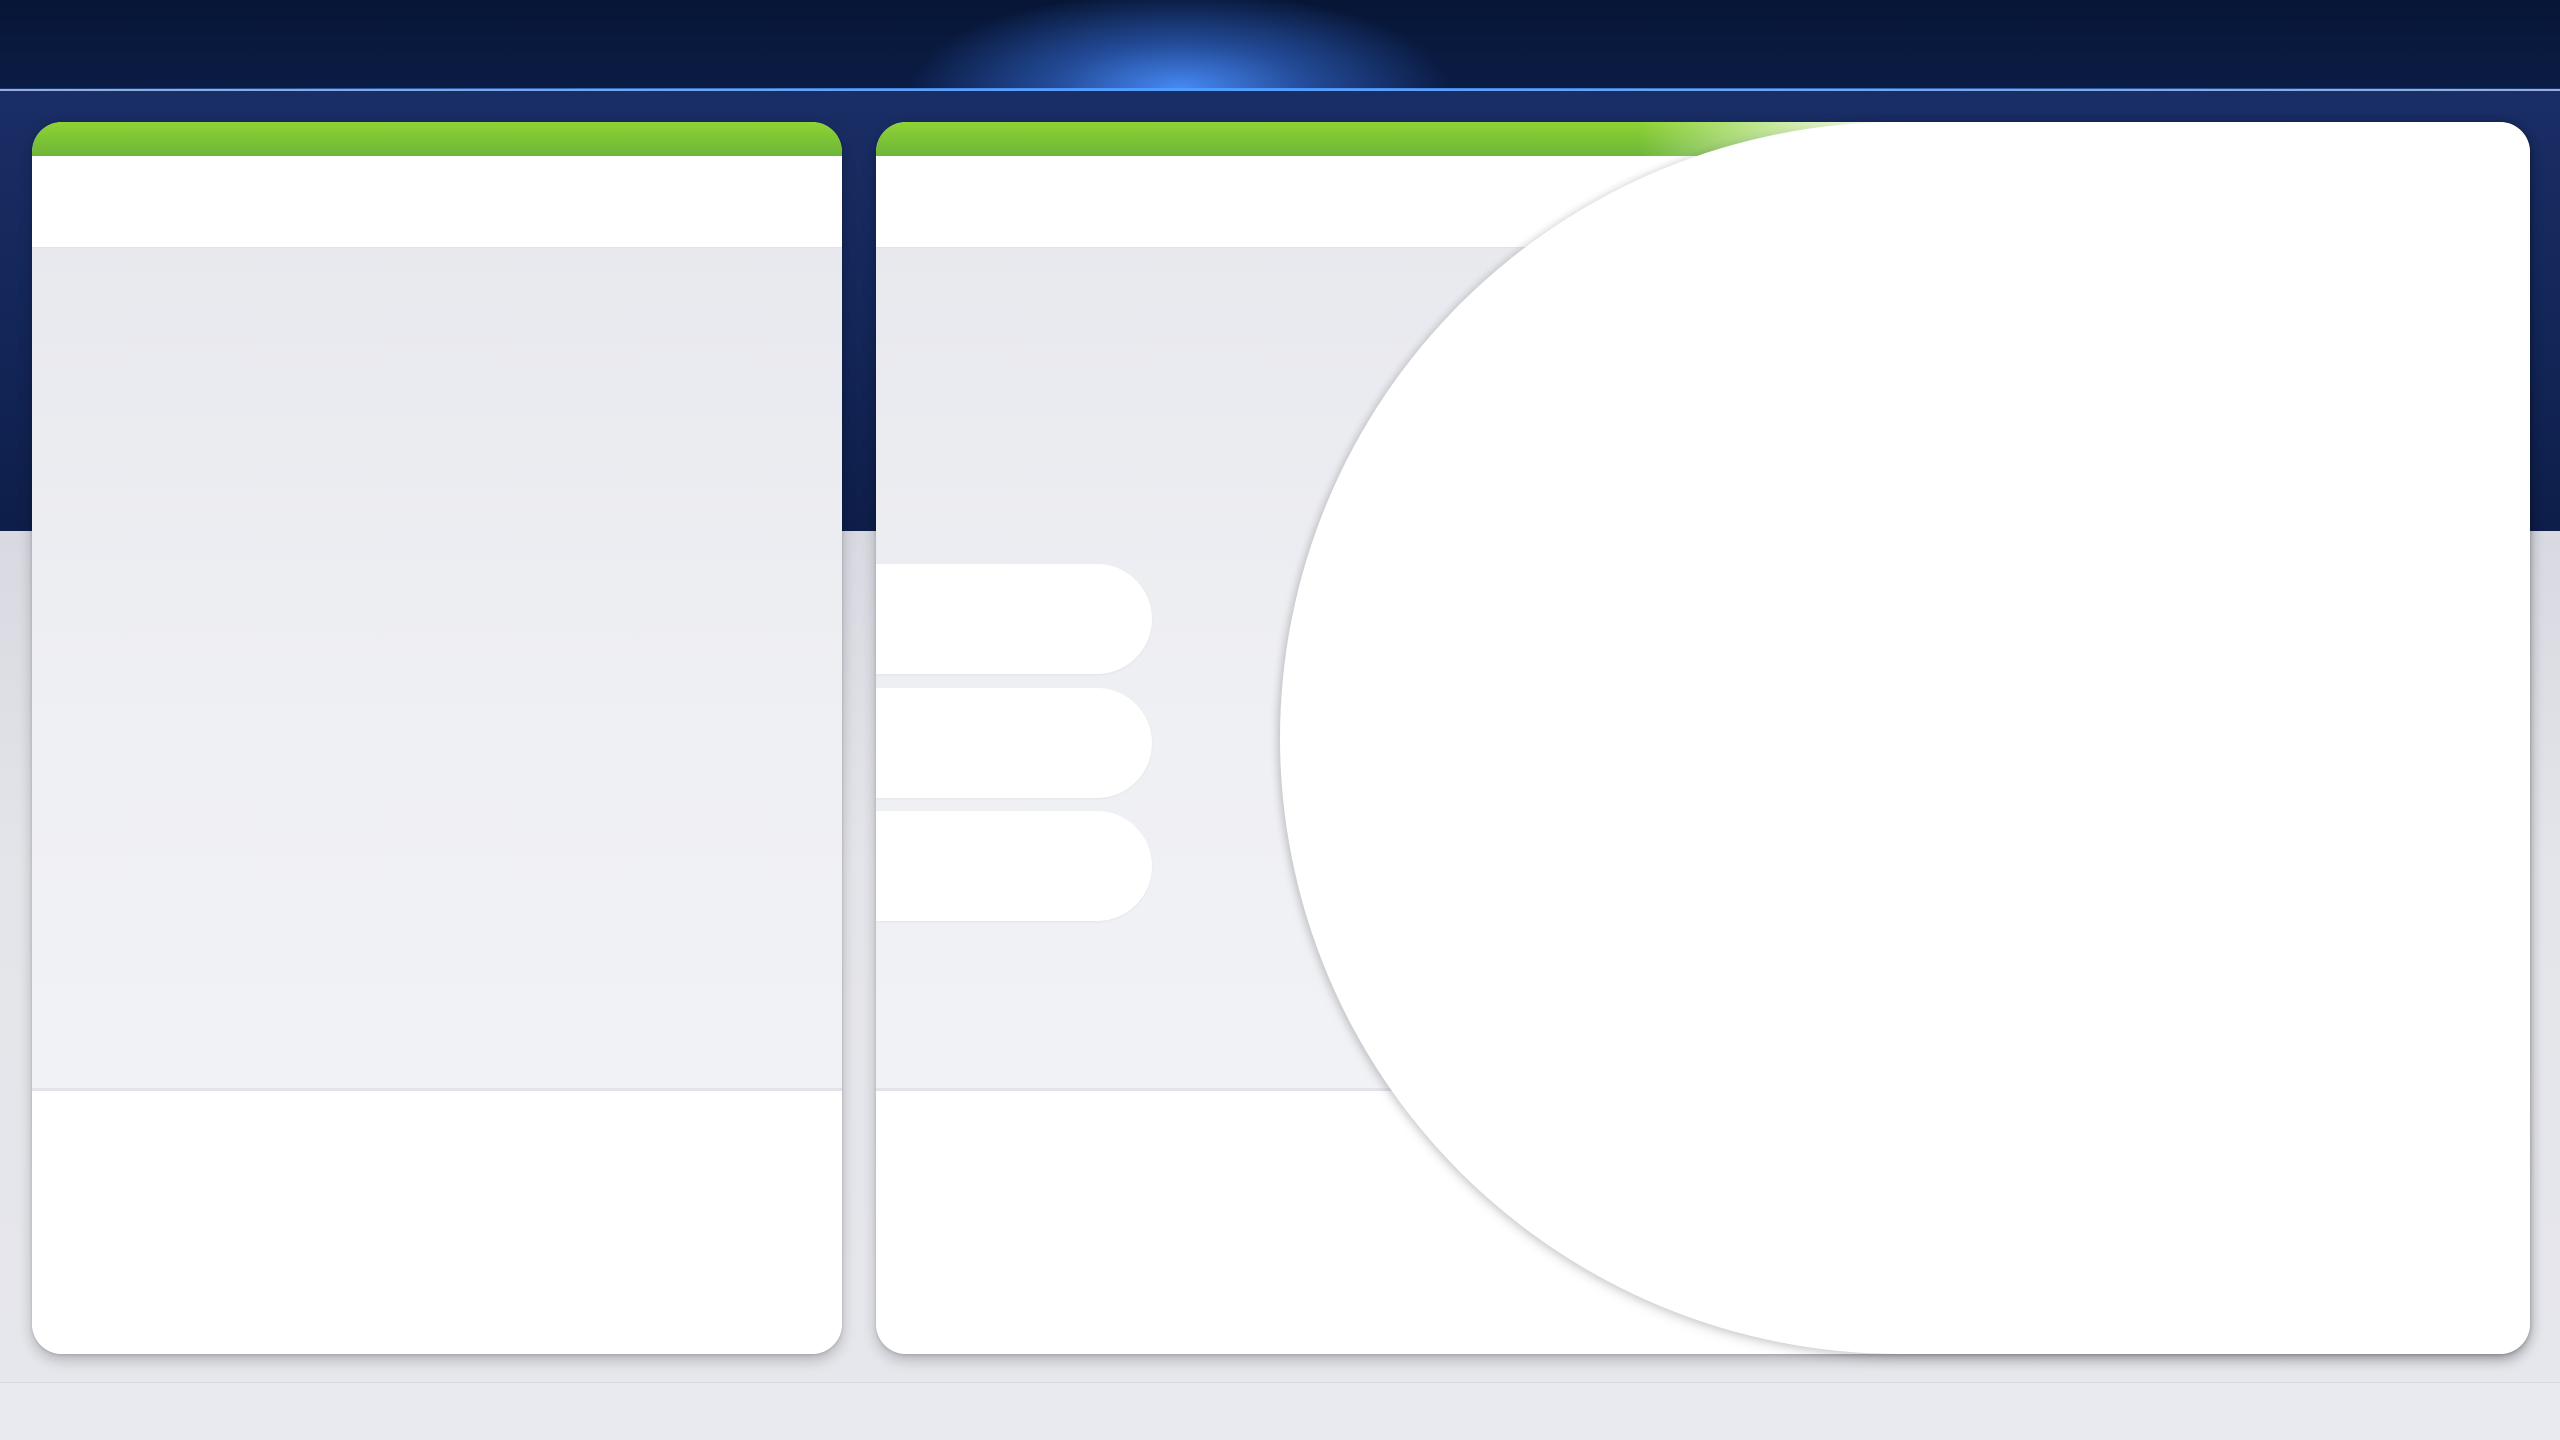 The image size is (2560, 1440). I want to click on card-header, so click(437, 202).